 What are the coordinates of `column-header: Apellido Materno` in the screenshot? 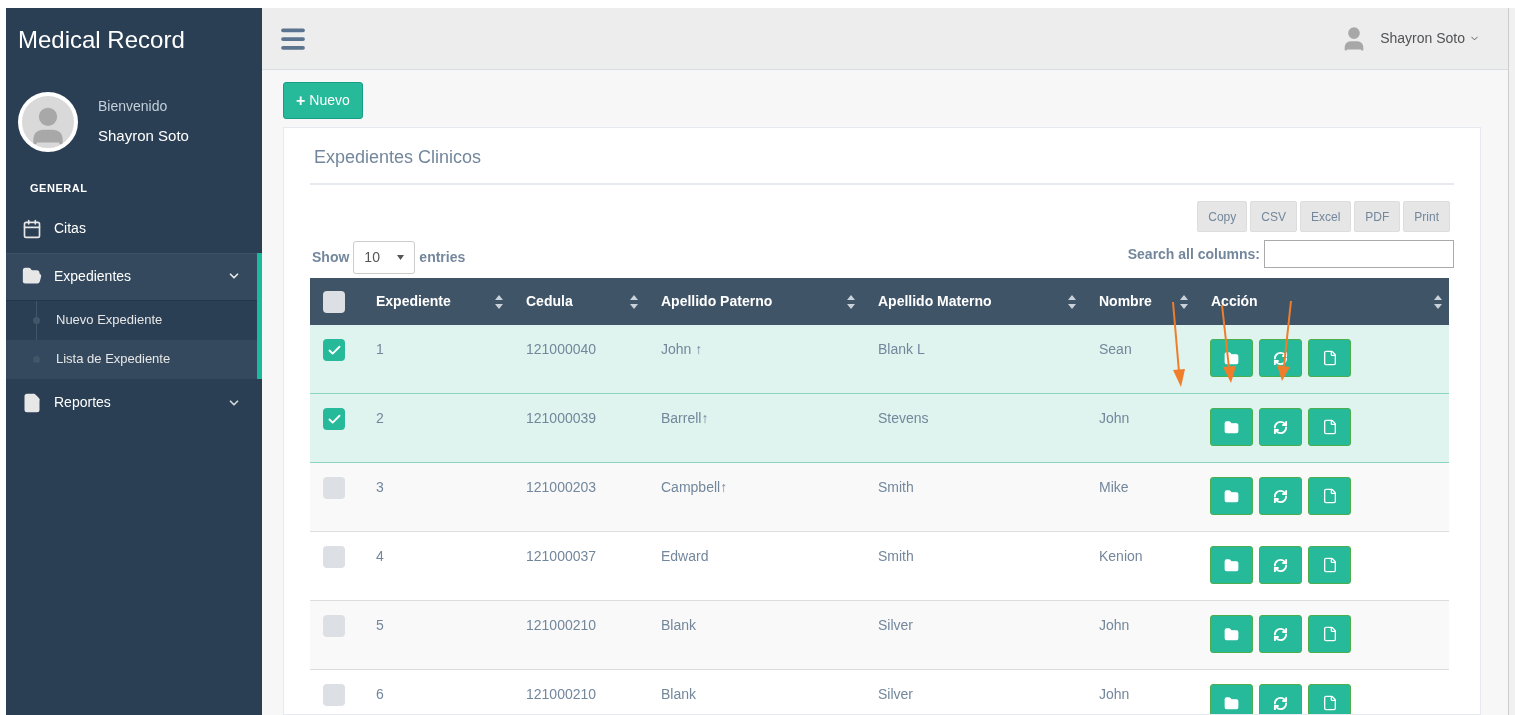 It's located at (935, 301).